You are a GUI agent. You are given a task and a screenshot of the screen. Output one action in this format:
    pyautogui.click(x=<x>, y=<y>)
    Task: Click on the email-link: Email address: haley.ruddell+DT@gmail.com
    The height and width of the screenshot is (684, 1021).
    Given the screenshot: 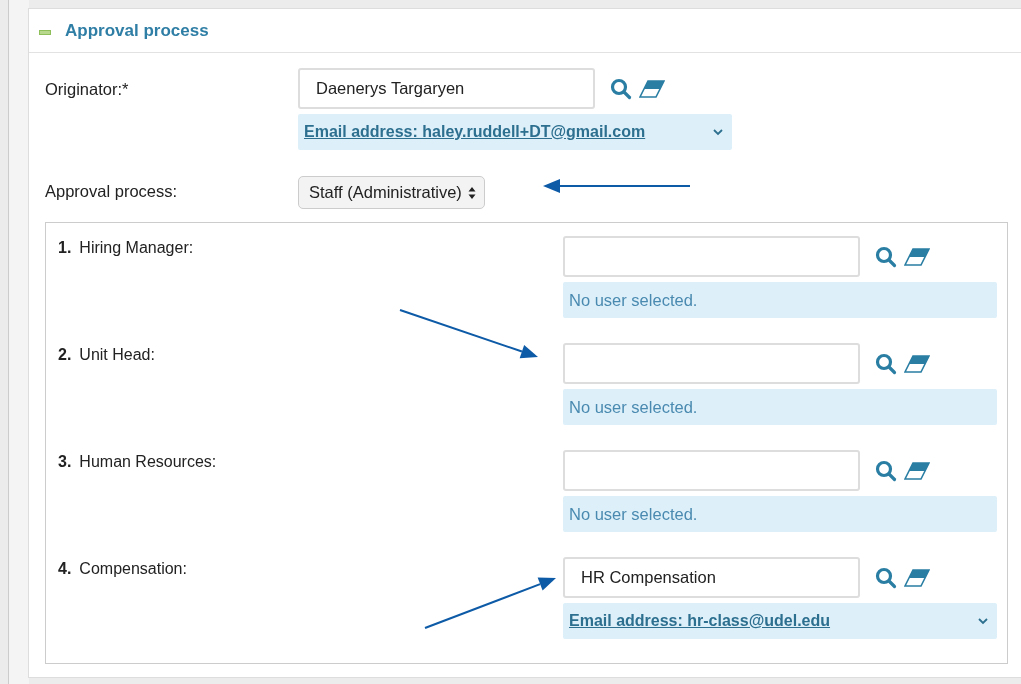 What is the action you would take?
    pyautogui.click(x=475, y=132)
    